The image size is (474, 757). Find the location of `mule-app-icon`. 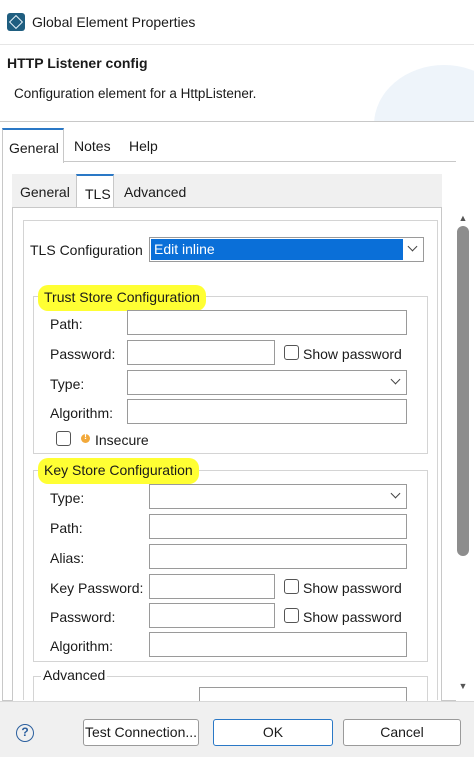

mule-app-icon is located at coordinates (16, 22).